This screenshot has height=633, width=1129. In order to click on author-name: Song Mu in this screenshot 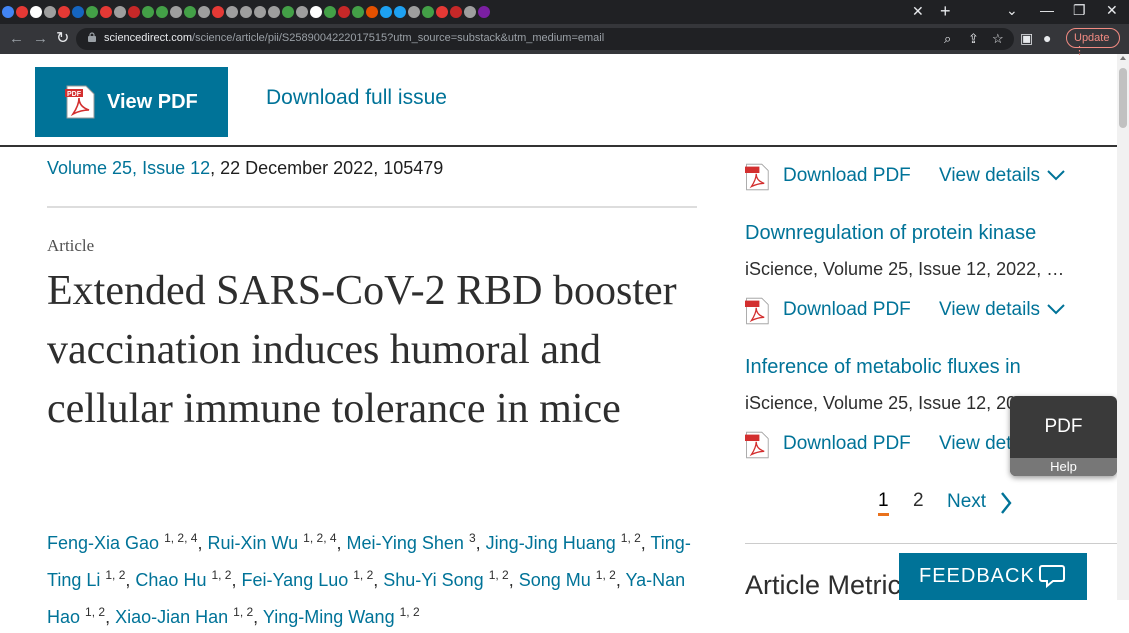, I will do `click(555, 580)`.